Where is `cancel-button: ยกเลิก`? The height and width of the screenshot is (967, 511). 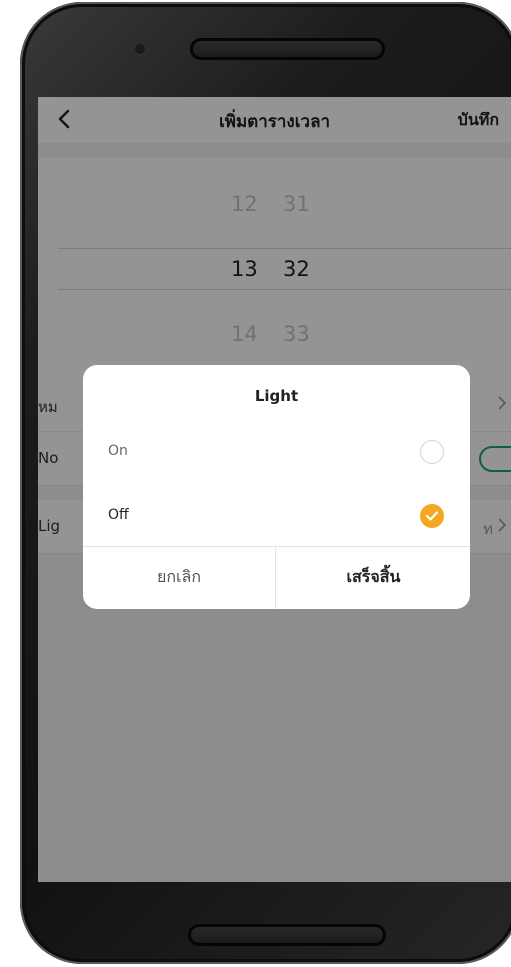 cancel-button: ยกเลิก is located at coordinates (179, 578).